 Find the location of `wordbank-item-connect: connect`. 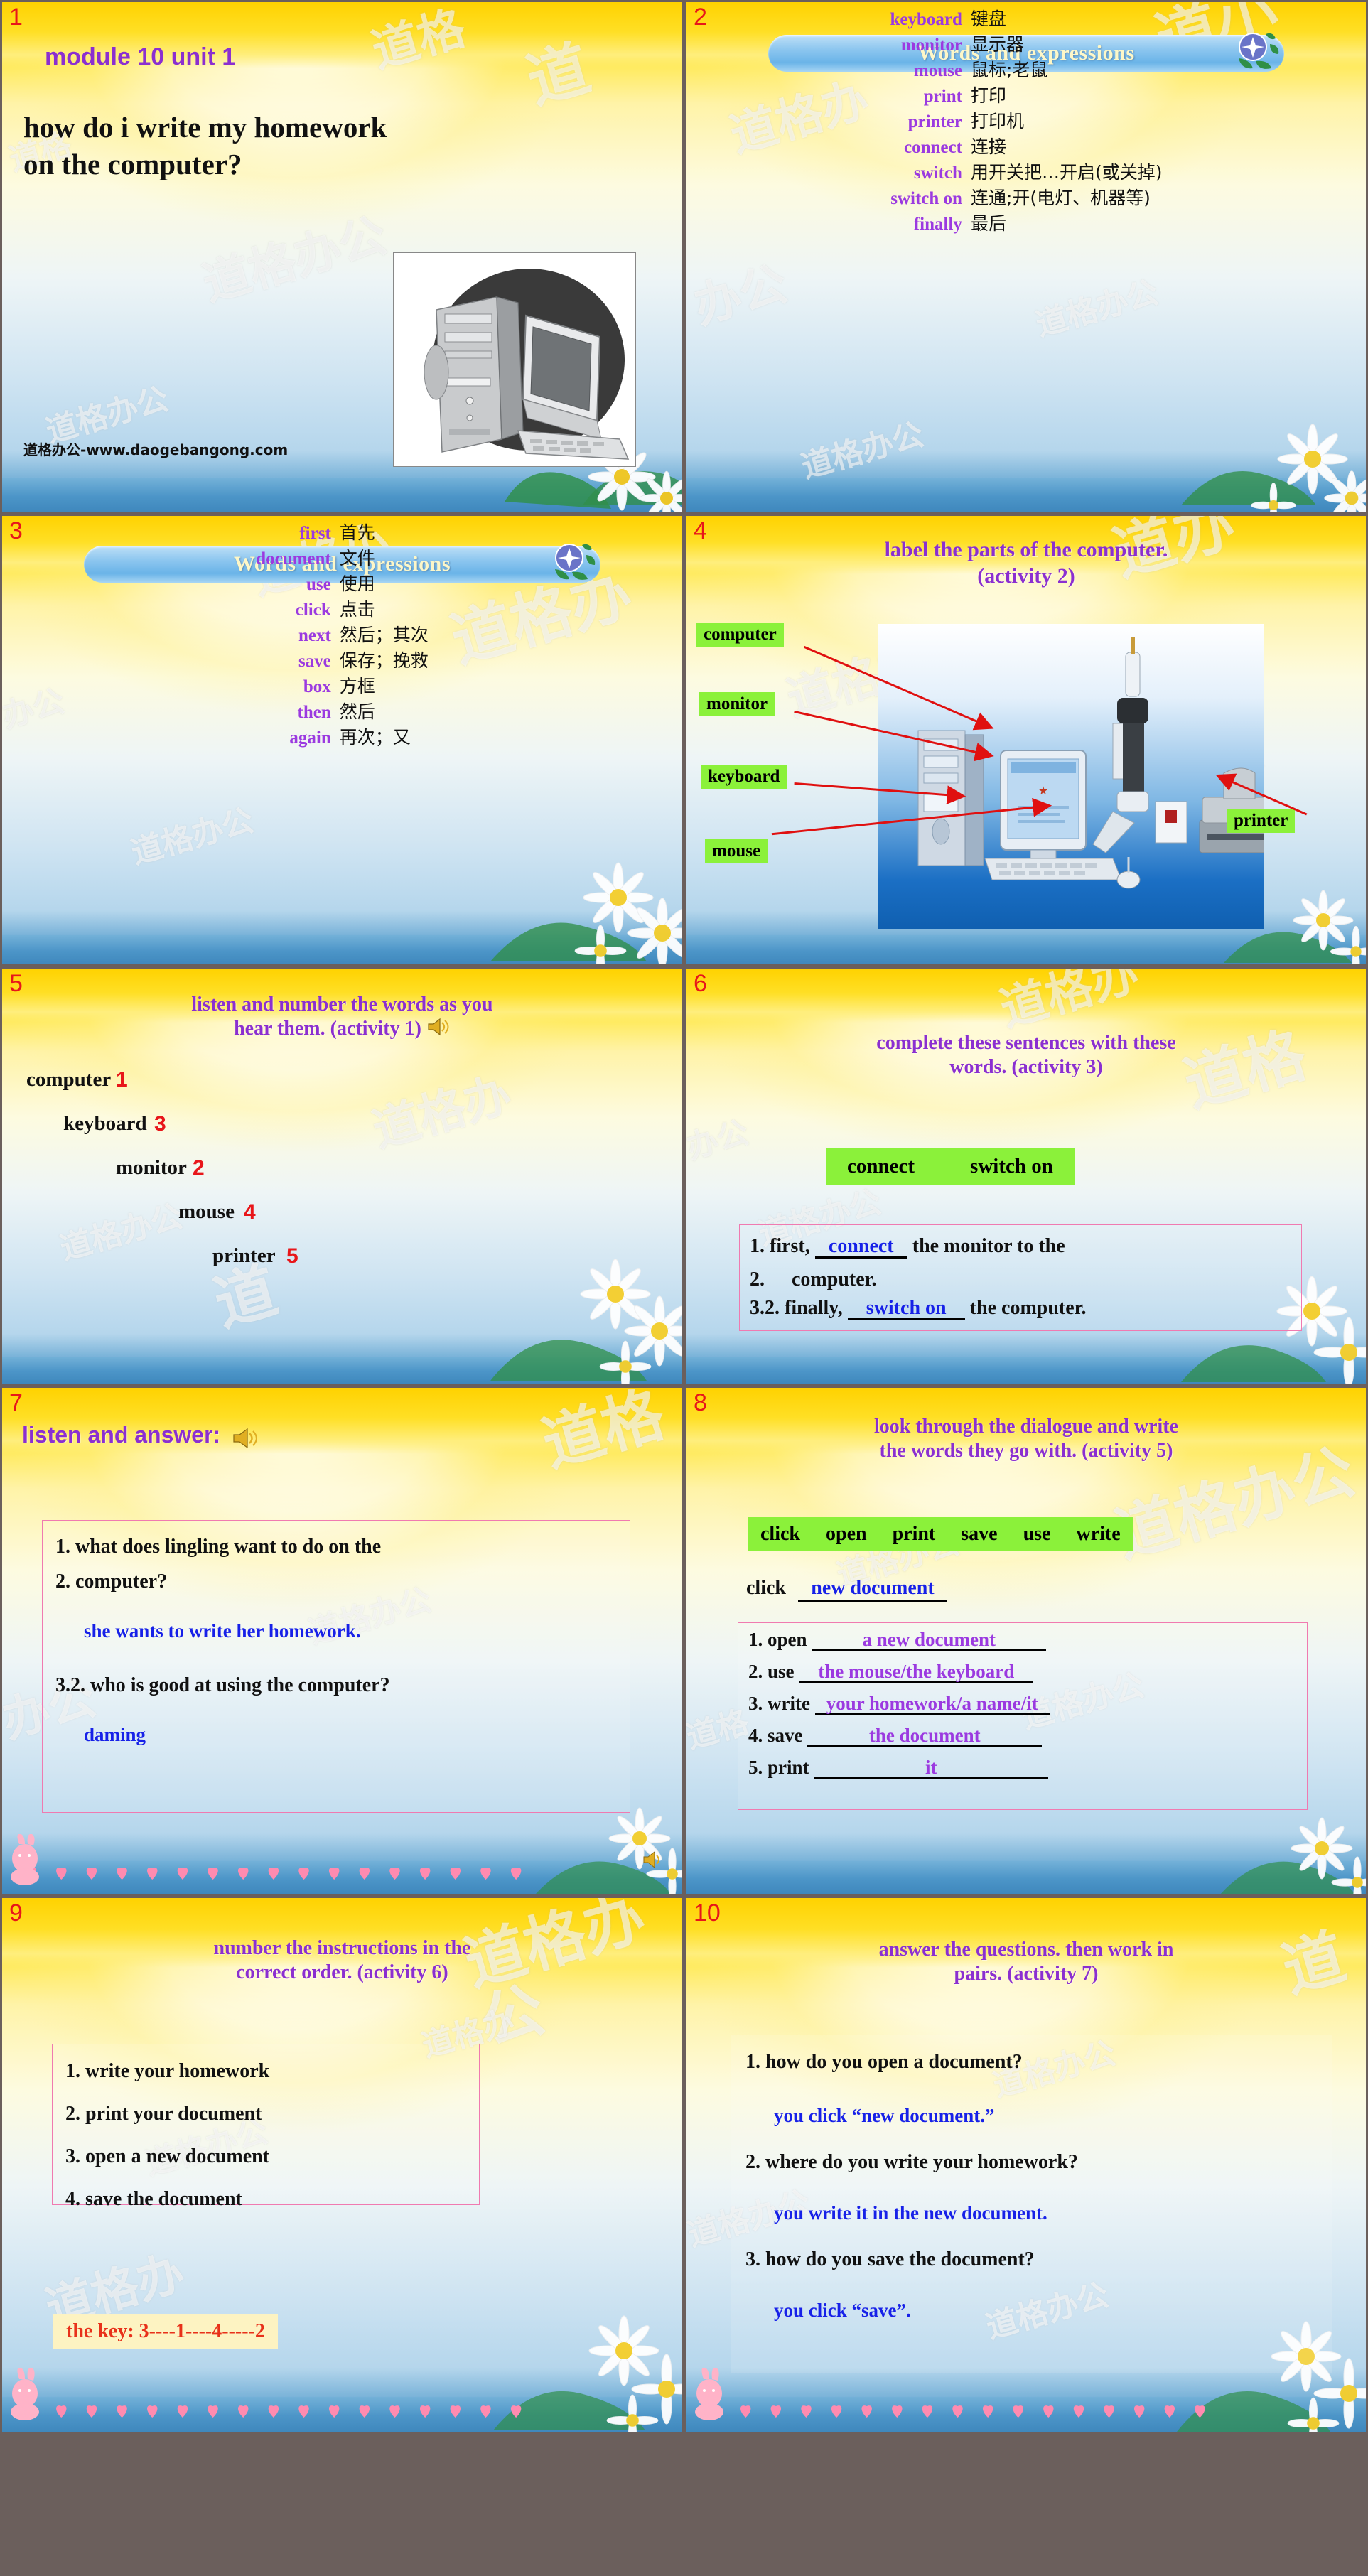

wordbank-item-connect: connect is located at coordinates (881, 1166).